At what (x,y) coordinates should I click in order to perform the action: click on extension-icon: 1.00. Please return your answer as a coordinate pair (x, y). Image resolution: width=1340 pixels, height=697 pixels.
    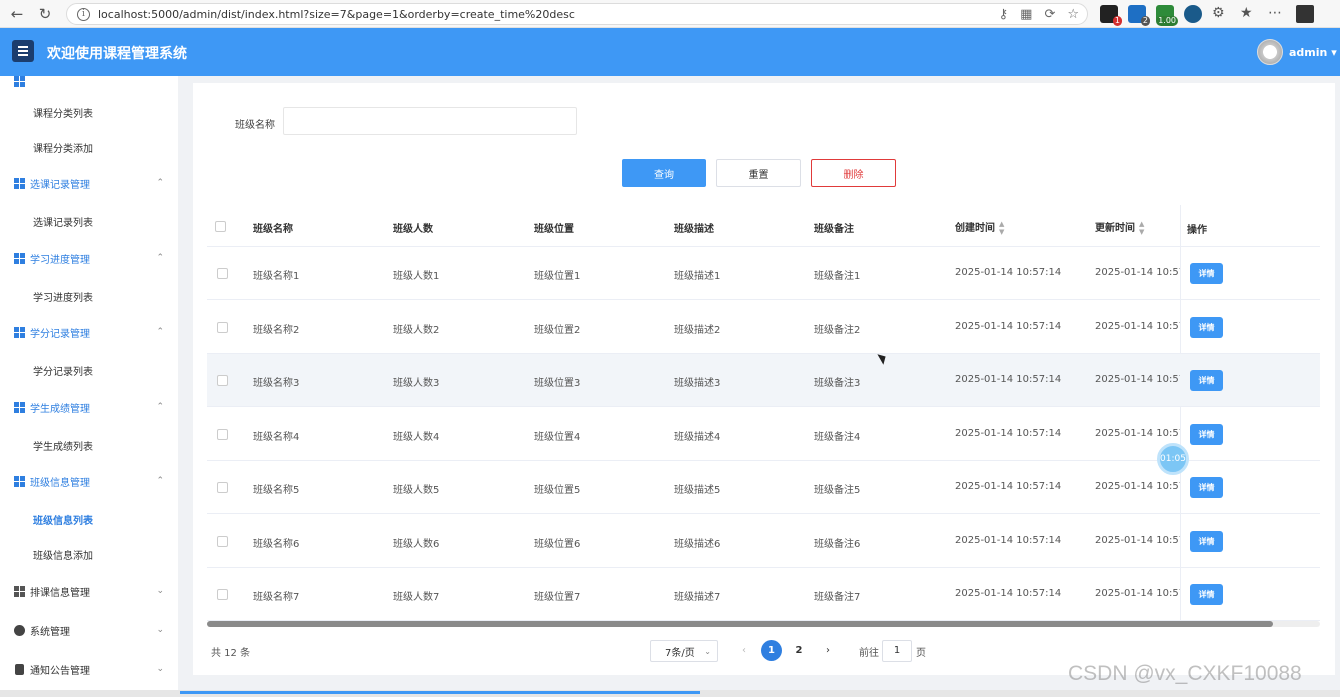
    Looking at the image, I should click on (1167, 15).